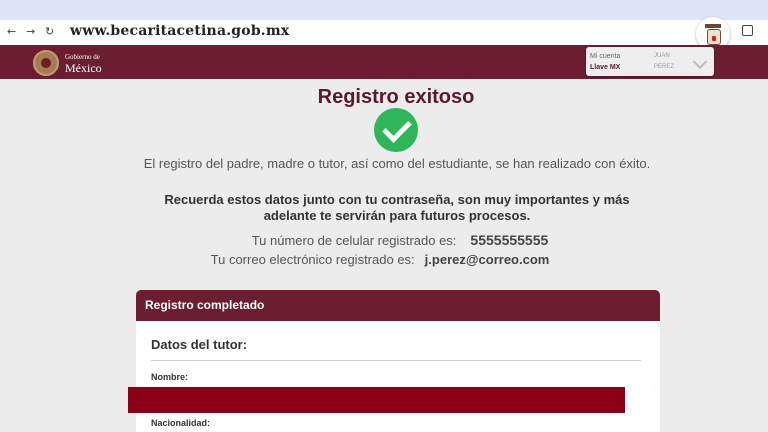 The height and width of the screenshot is (432, 768). I want to click on government-emblem-icon, so click(46, 63).